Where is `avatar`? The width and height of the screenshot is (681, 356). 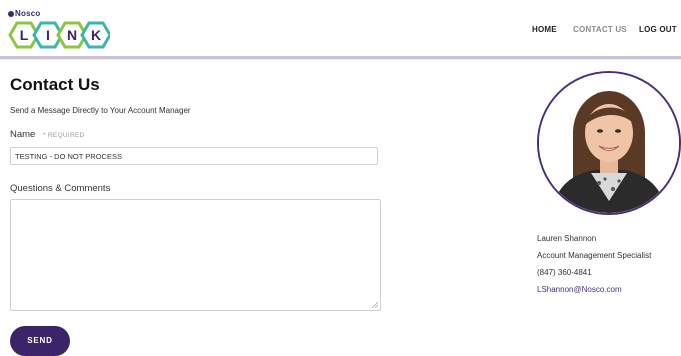 avatar is located at coordinates (609, 143).